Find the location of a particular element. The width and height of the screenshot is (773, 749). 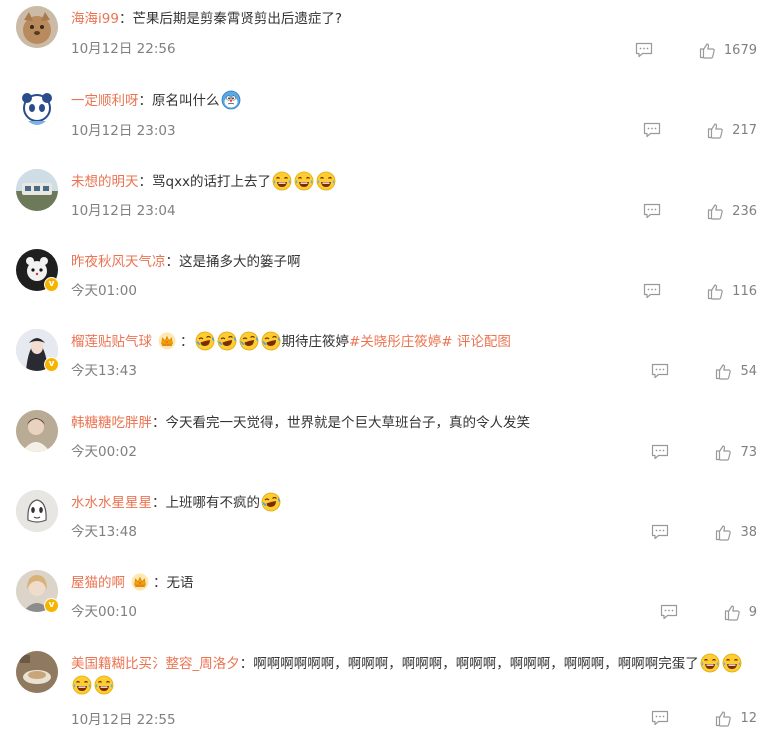

comment-text: 啊啊啊啊啊啊，啊啊啊，啊啊啊，啊啊啊，啊啊啊，啊啊啊，啊啊啊完蛋了 is located at coordinates (476, 664).